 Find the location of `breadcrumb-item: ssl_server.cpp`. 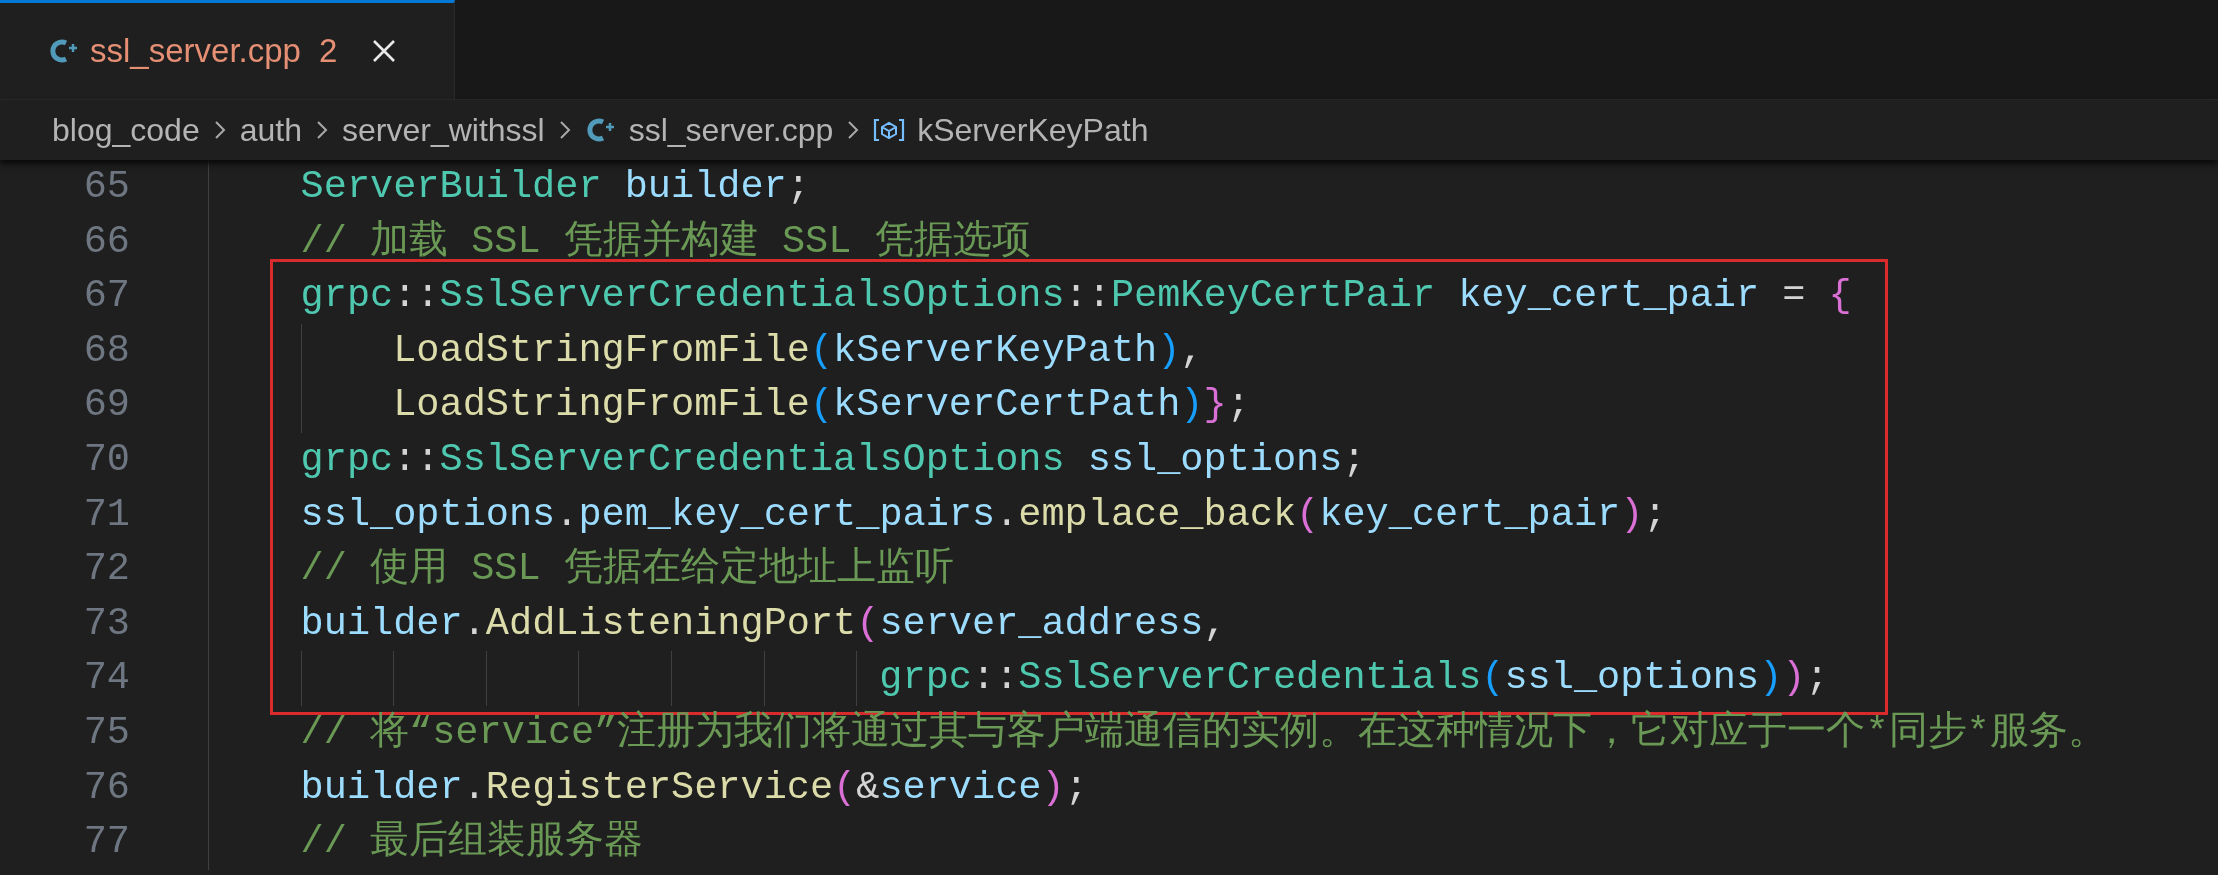

breadcrumb-item: ssl_server.cpp is located at coordinates (731, 130).